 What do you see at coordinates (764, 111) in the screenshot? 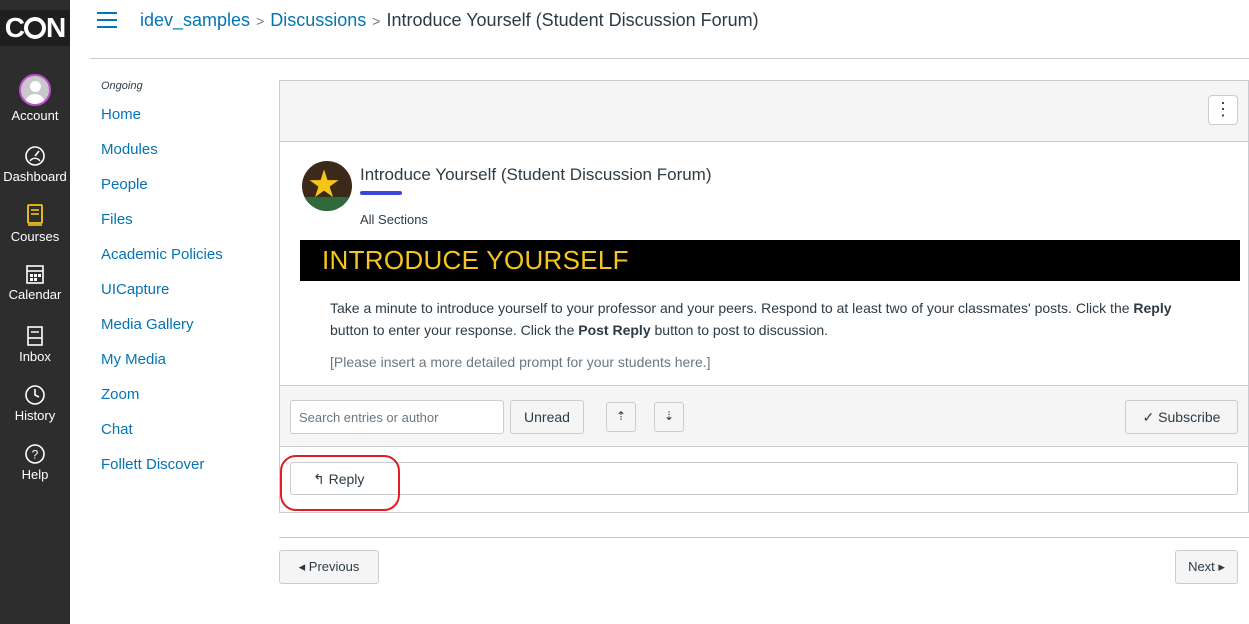
I see `discussion-topbar: ⋮` at bounding box center [764, 111].